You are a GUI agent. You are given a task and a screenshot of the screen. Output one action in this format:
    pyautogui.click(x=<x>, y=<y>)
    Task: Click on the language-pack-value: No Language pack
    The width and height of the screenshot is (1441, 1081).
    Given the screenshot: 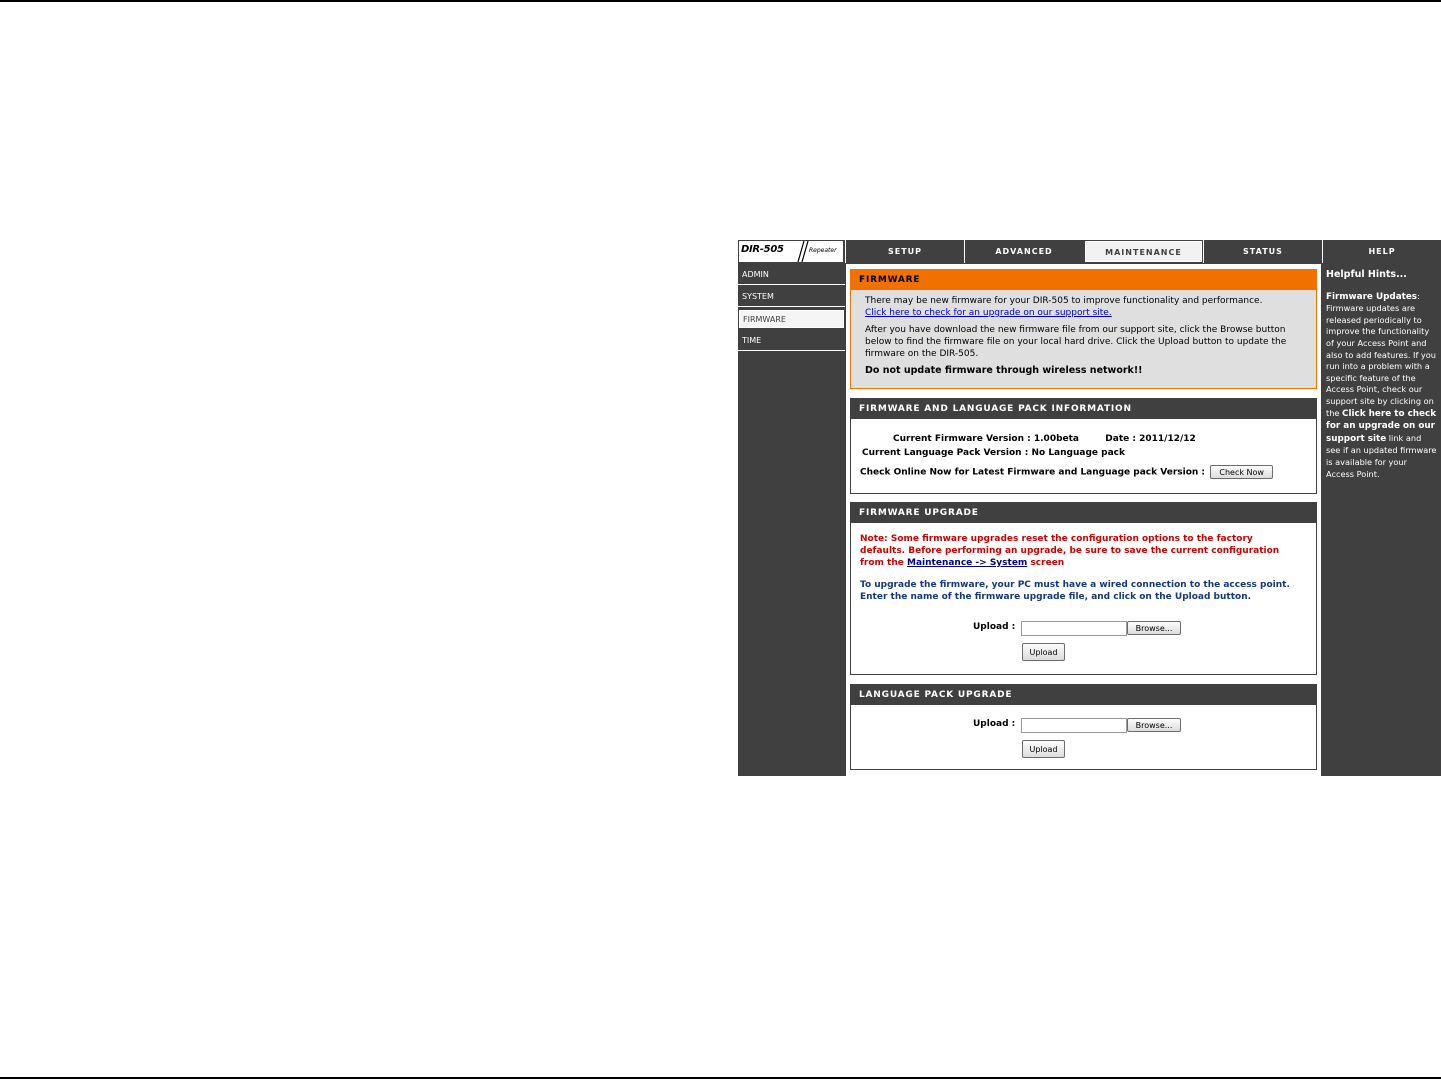 What is the action you would take?
    pyautogui.click(x=1078, y=453)
    